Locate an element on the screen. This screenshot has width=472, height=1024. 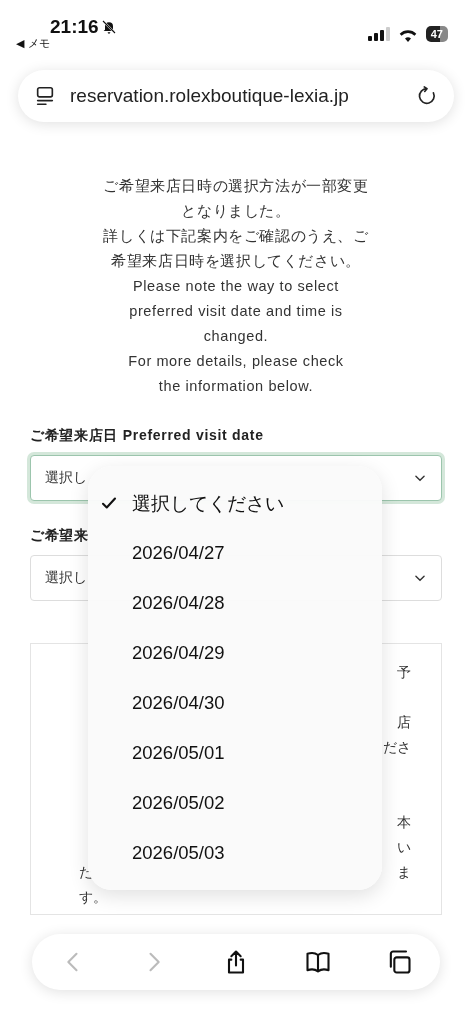
battery-level: 47 is located at coordinates (436, 34).